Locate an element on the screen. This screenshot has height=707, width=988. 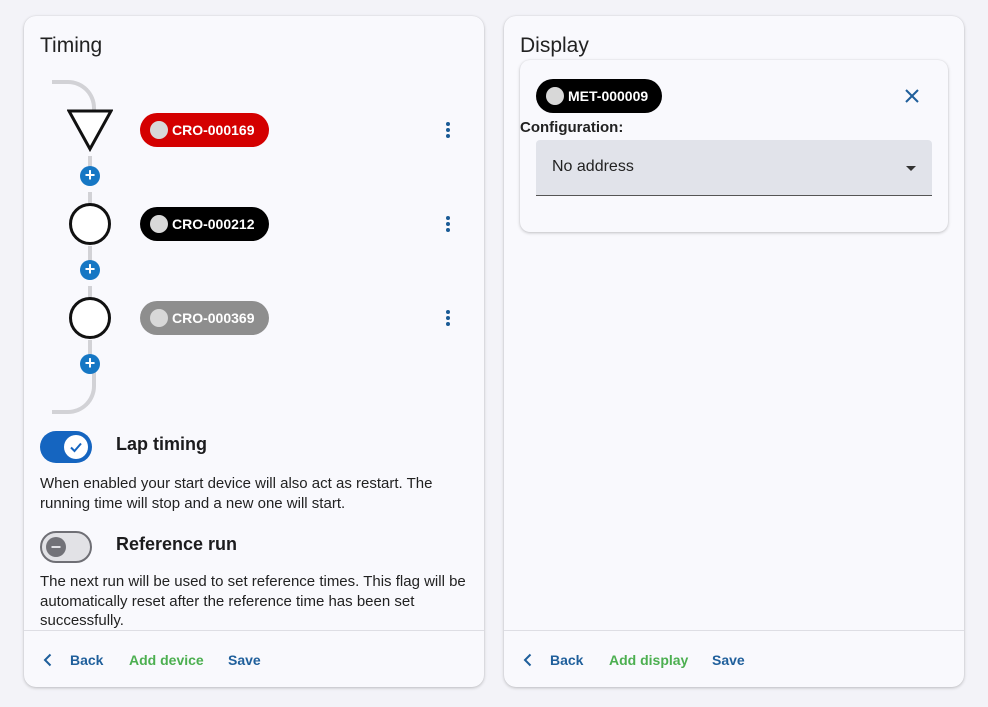
close-icon is located at coordinates (912, 96).